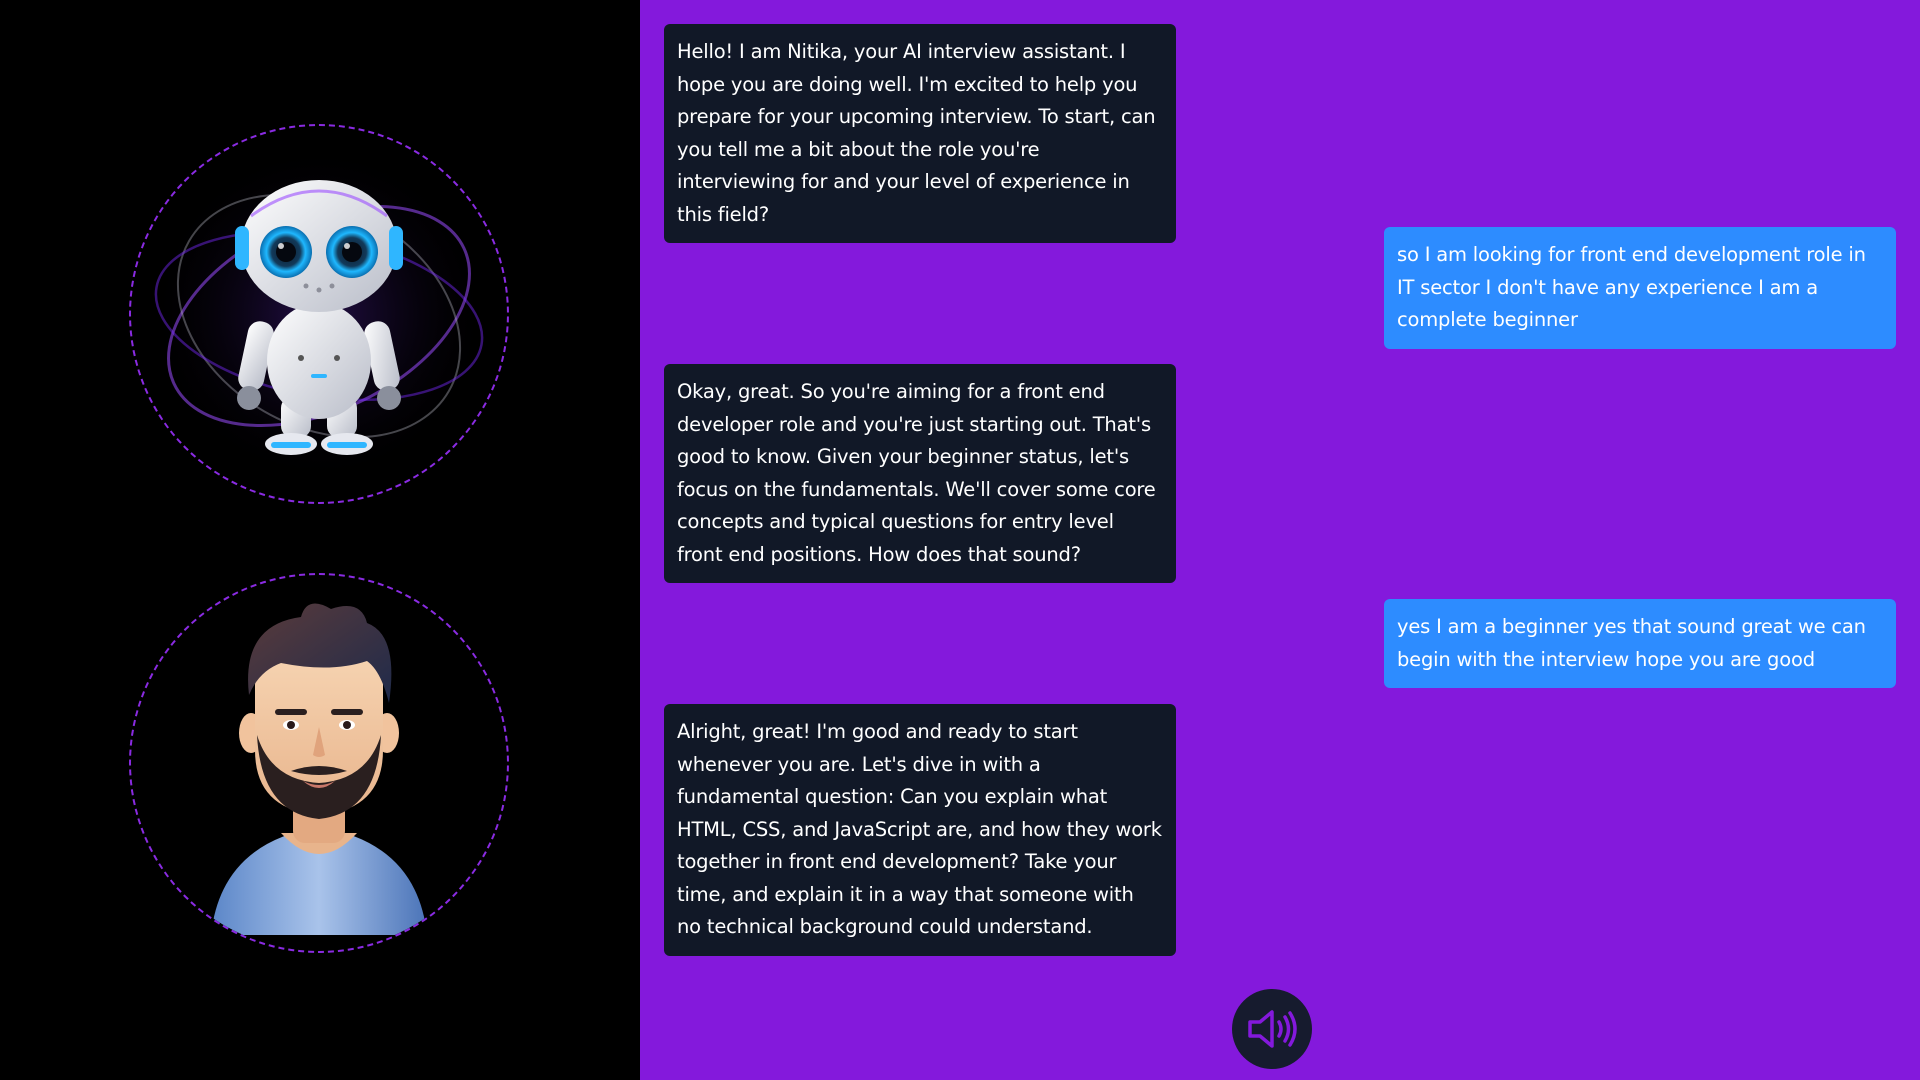  I want to click on speaker-button, so click(1272, 1029).